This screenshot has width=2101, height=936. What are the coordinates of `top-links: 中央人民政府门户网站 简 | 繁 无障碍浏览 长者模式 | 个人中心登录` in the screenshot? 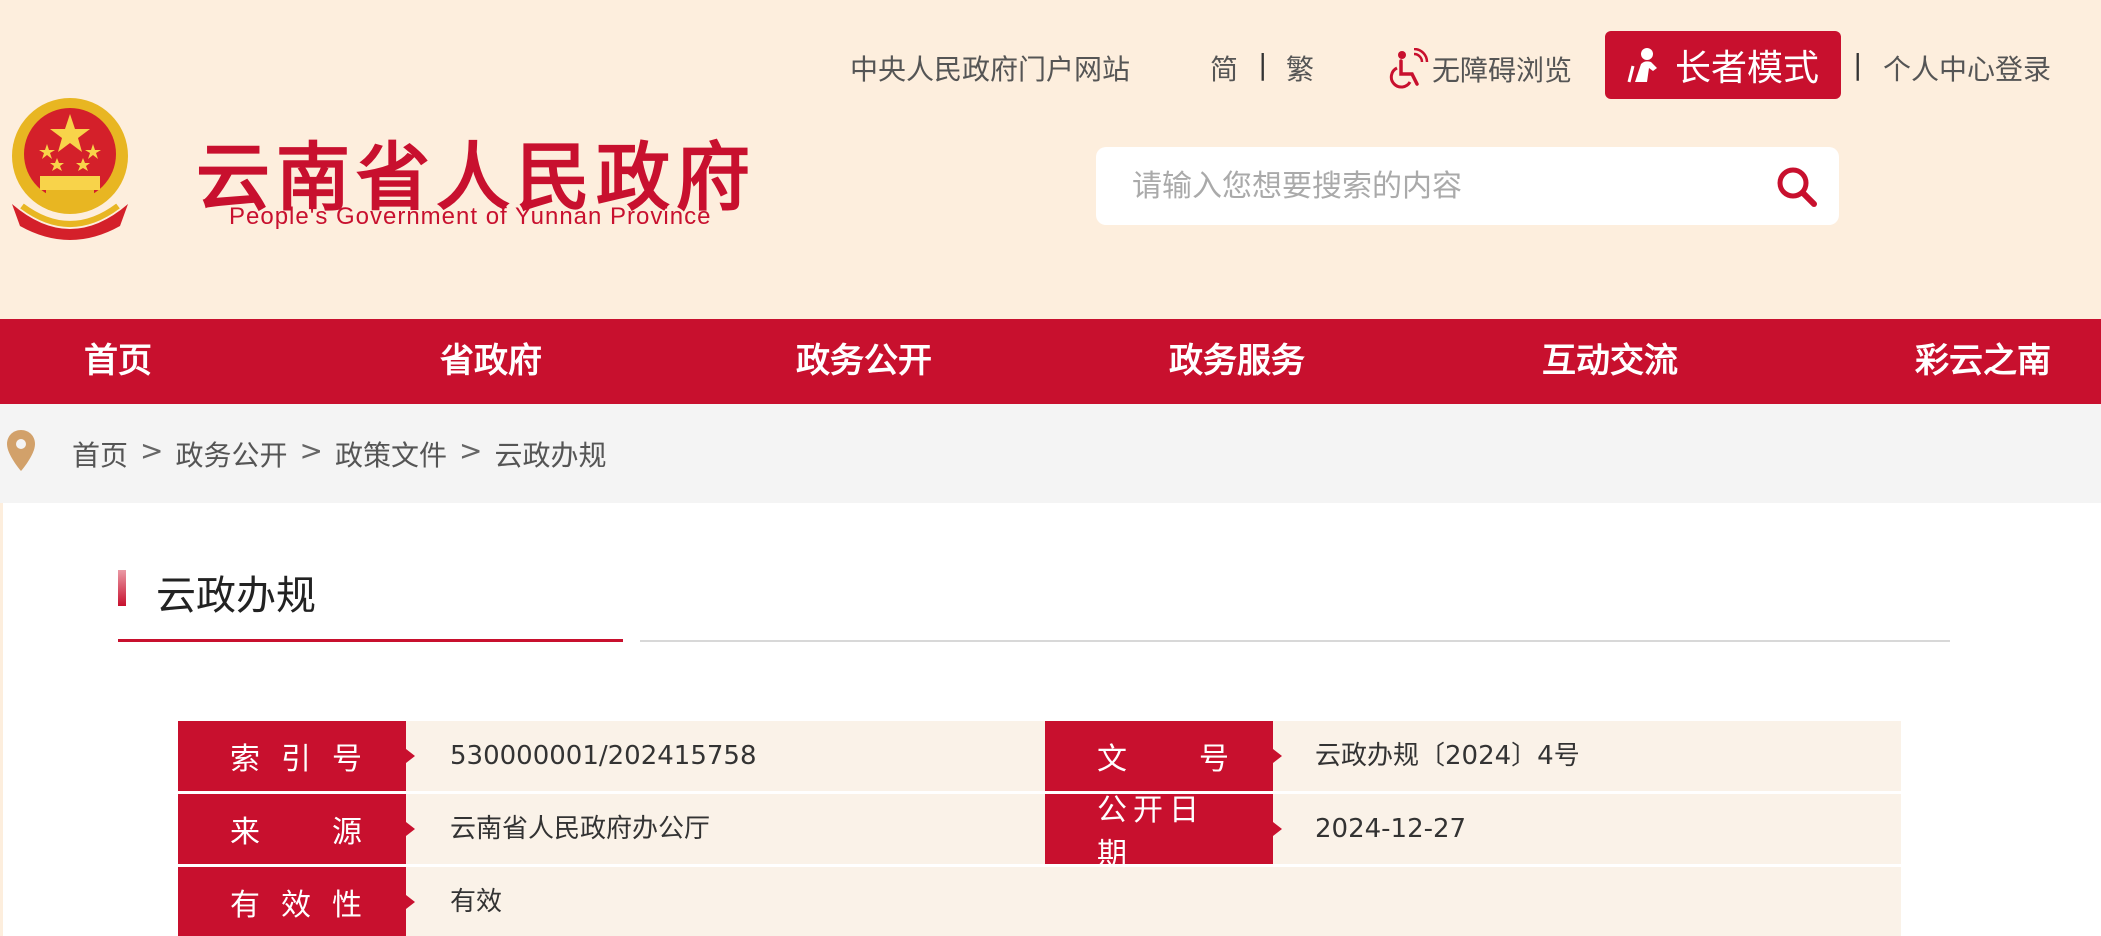 It's located at (1050, 55).